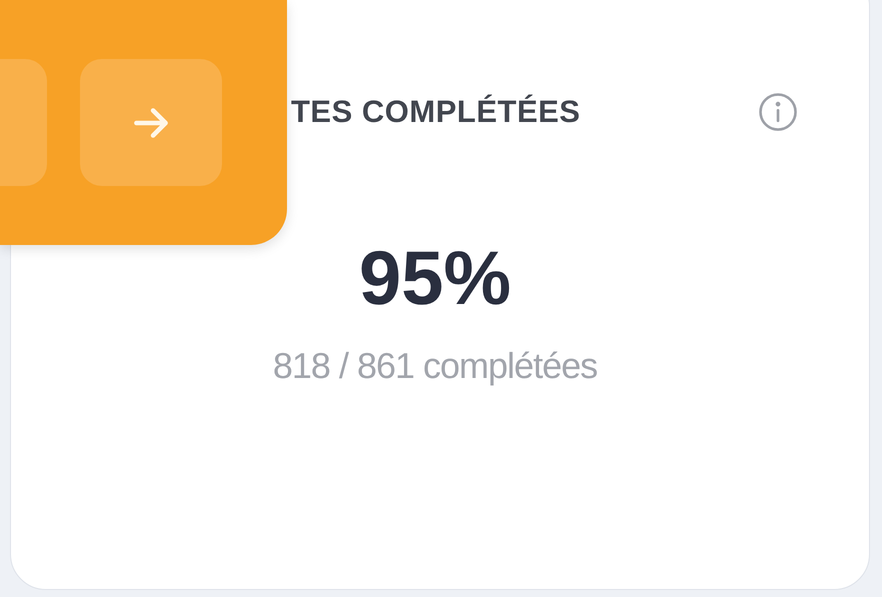  What do you see at coordinates (435, 112) in the screenshot?
I see `card-title: TES COMPLÉTÉES` at bounding box center [435, 112].